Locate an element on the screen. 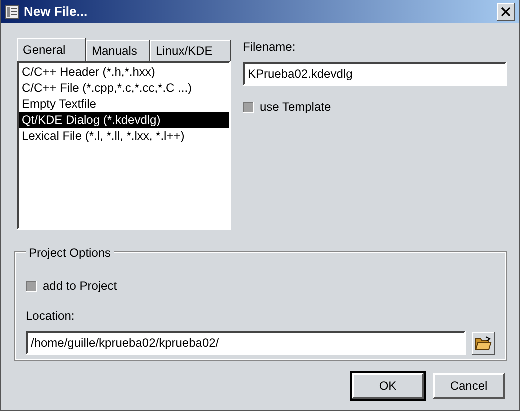  checkbox-label: add to Project is located at coordinates (80, 286).